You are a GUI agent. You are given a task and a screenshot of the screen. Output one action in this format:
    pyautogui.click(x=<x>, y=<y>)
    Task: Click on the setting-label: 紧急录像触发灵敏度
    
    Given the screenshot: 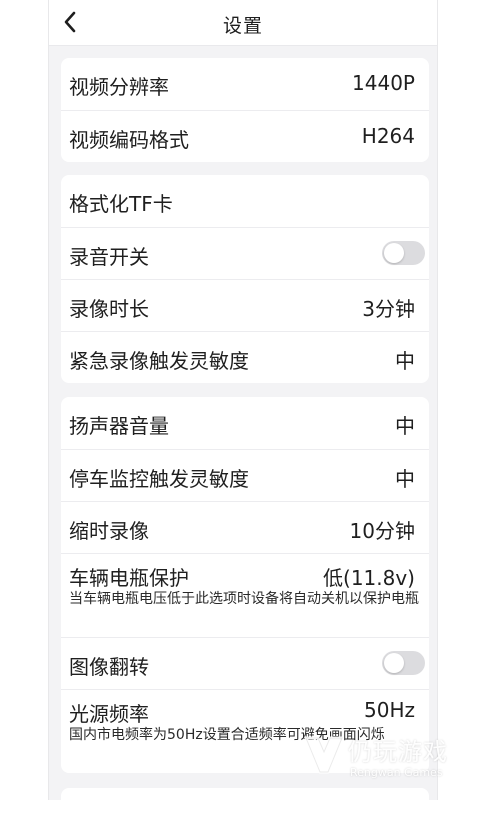 What is the action you would take?
    pyautogui.click(x=159, y=361)
    